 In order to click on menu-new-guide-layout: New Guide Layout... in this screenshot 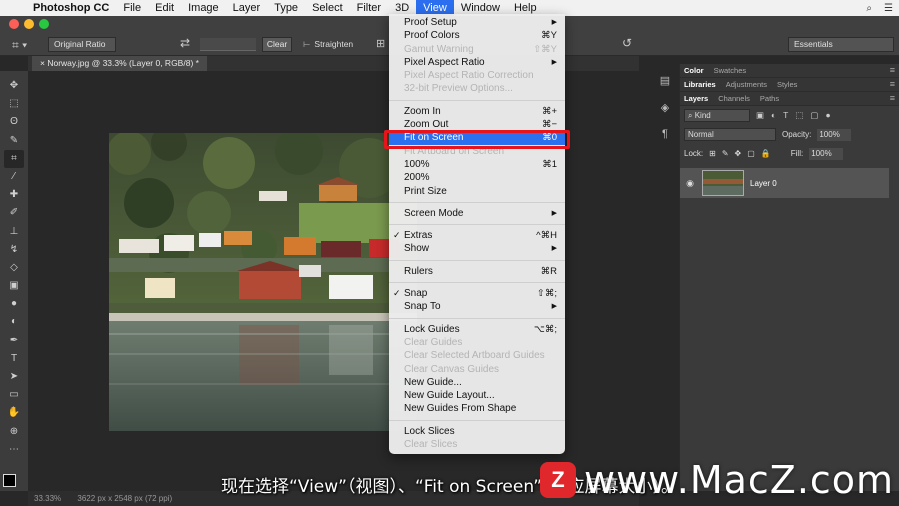, I will do `click(477, 395)`.